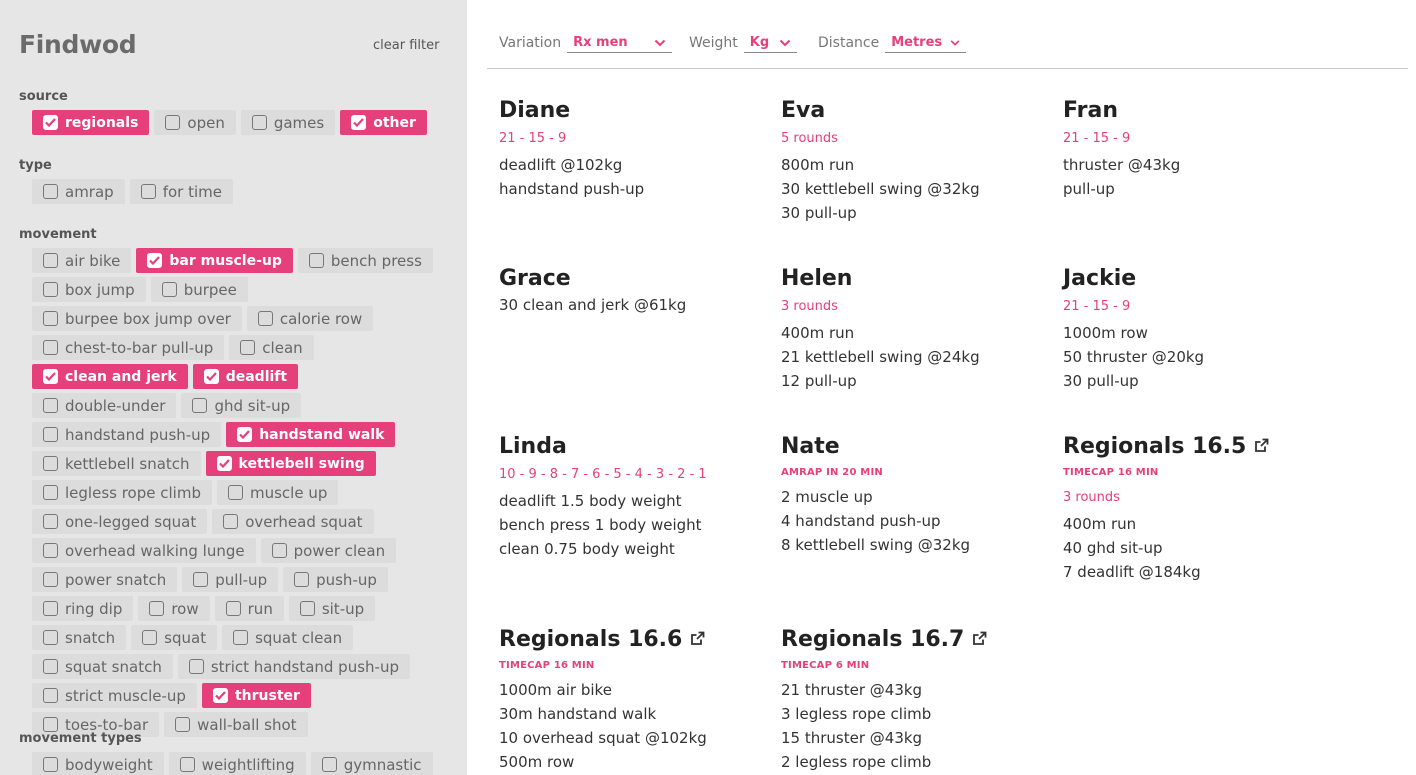  What do you see at coordinates (116, 463) in the screenshot?
I see `filter-chip-kettlebell-snatch: kettlebell snatch` at bounding box center [116, 463].